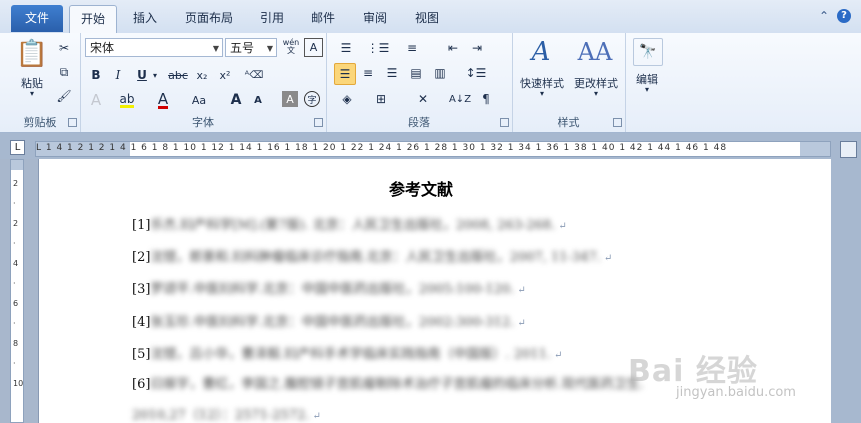  Describe the element at coordinates (427, 18) in the screenshot. I see `tab-view: 视图` at that location.